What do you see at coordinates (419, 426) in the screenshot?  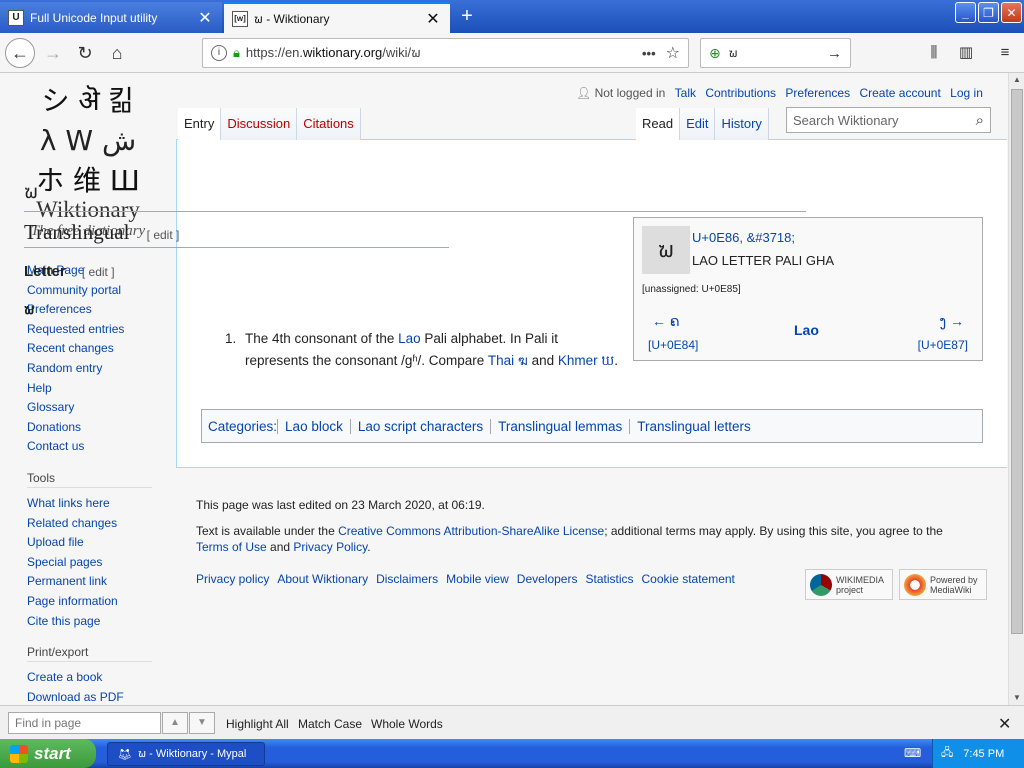 I see `category-lao-script-characters: Lao script characters` at bounding box center [419, 426].